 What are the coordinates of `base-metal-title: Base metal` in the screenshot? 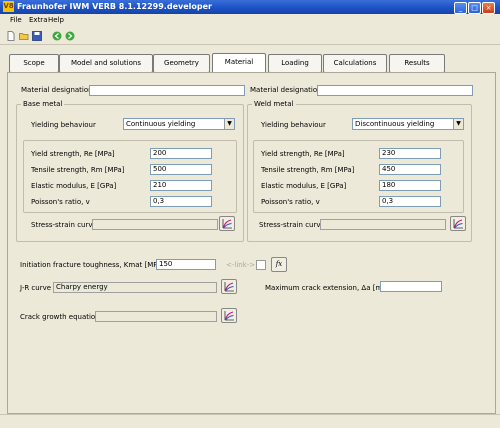 It's located at (43, 104).